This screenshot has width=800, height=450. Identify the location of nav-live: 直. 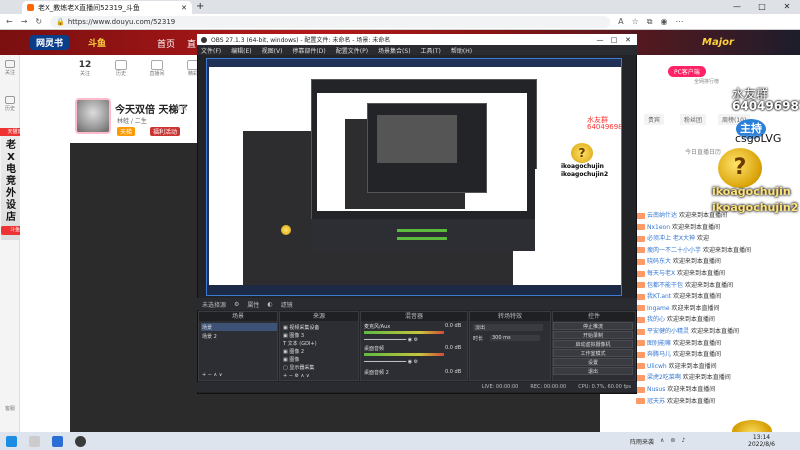
(191, 43).